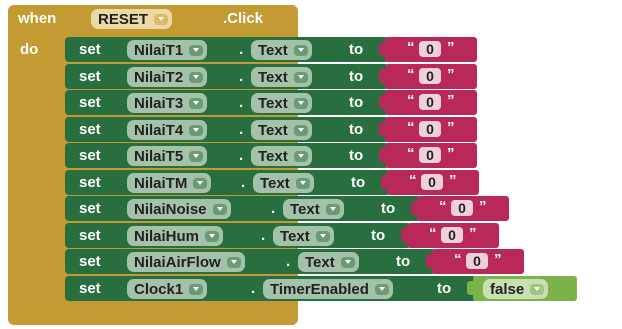 The height and width of the screenshot is (329, 622). I want to click on setter-block: set NilaiNoise. Text to “0 ”, so click(287, 208).